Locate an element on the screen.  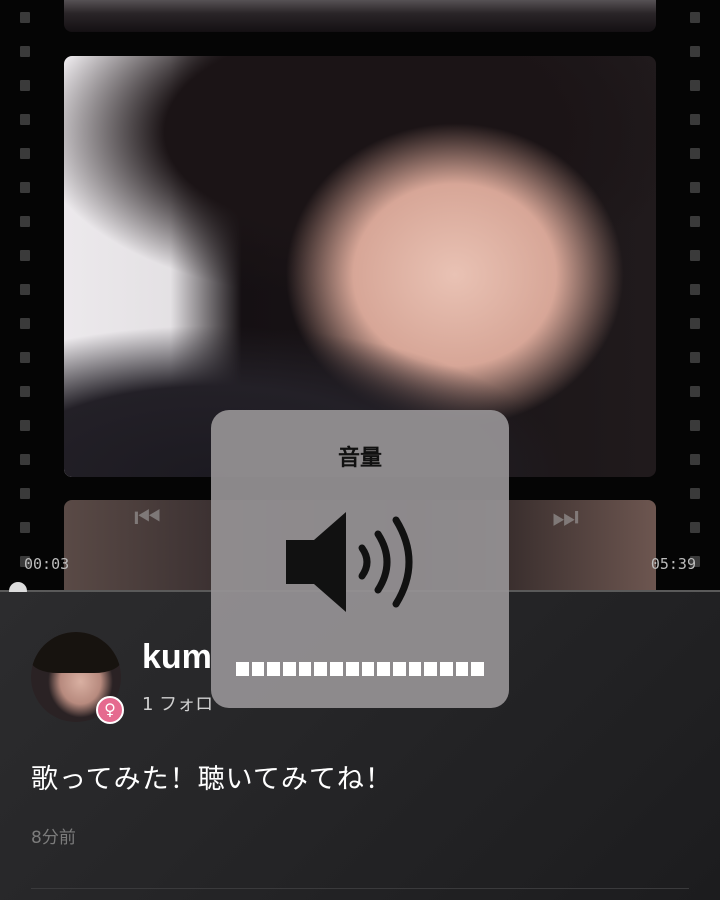
previous-frame-thumbnail is located at coordinates (360, 16).